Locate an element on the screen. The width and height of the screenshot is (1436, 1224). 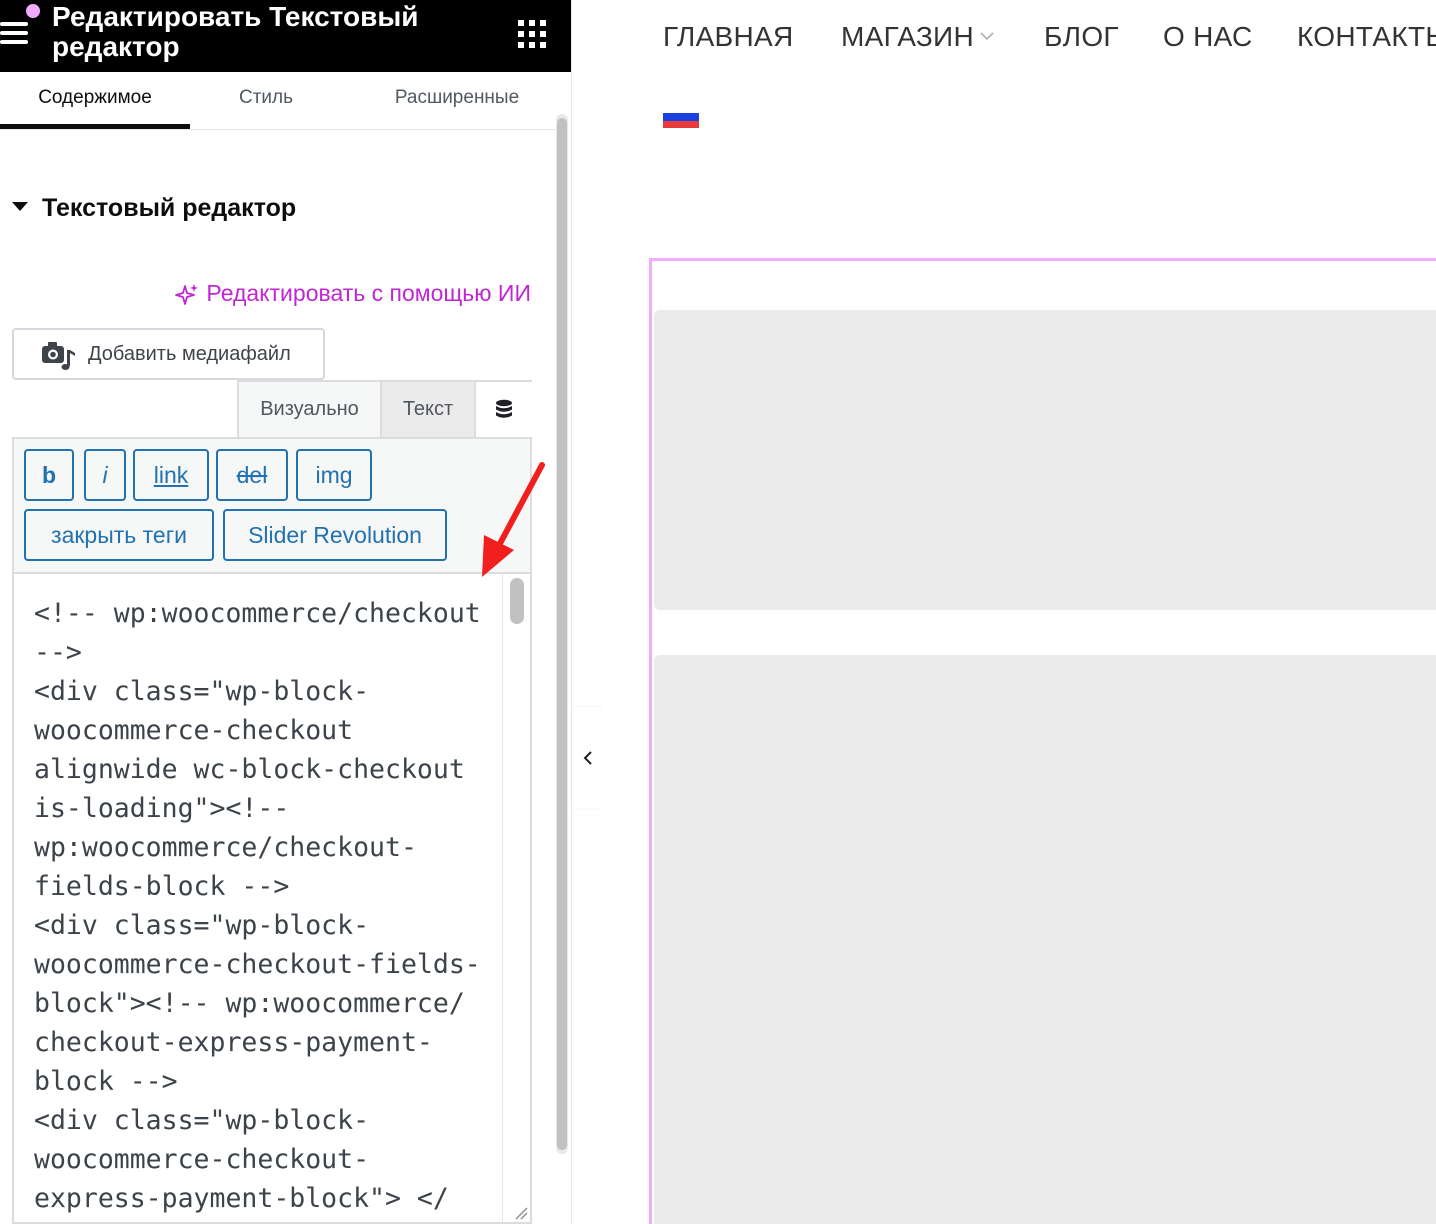
link-button: link is located at coordinates (171, 475).